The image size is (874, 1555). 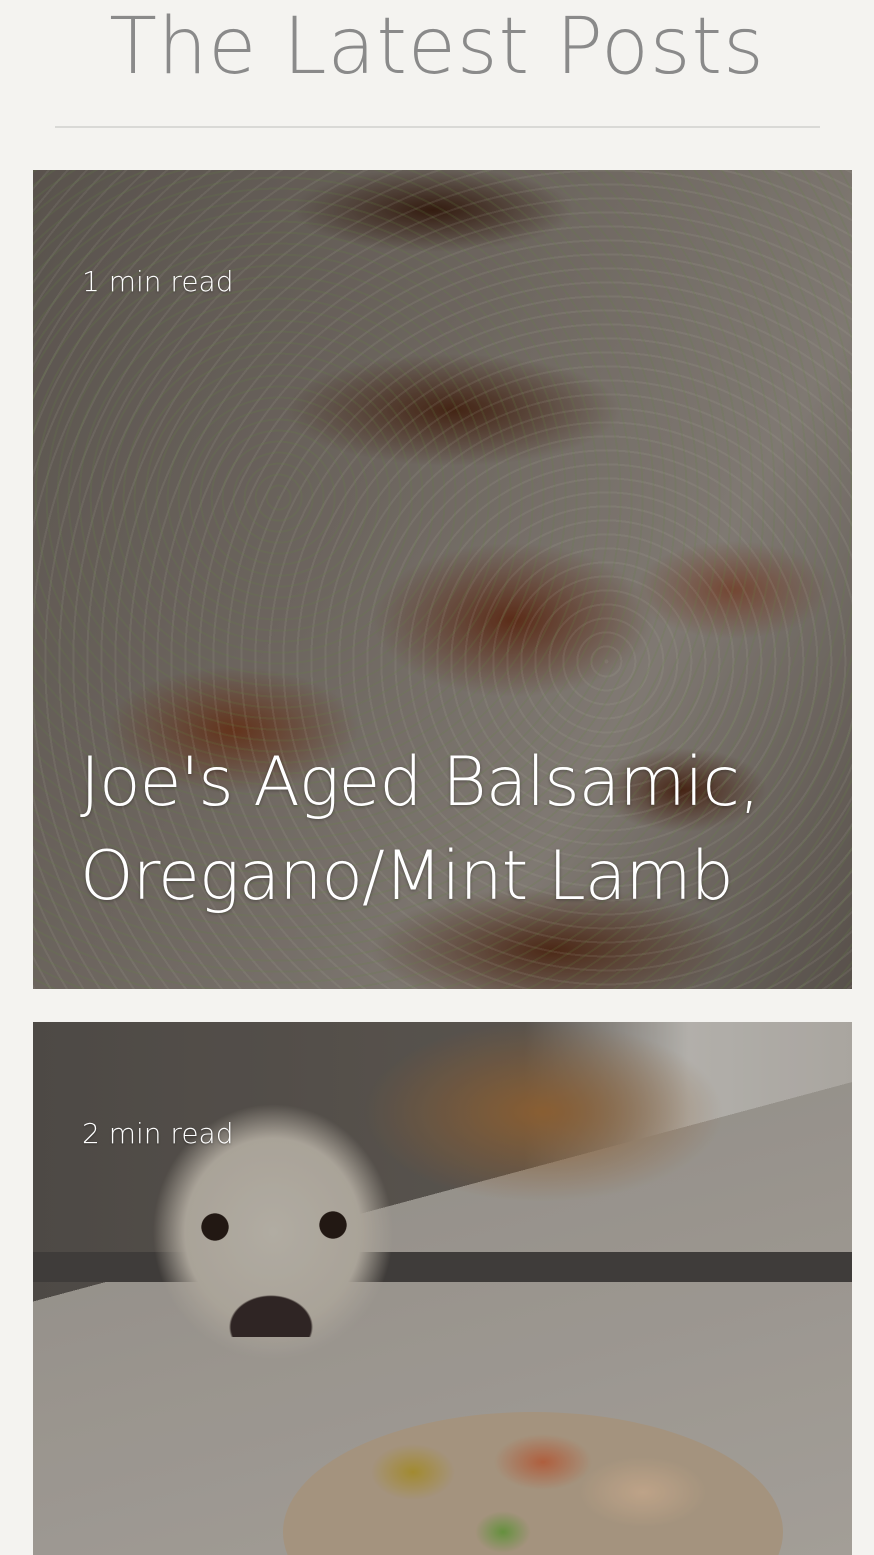 I want to click on read-time: 1 min read, so click(x=158, y=281).